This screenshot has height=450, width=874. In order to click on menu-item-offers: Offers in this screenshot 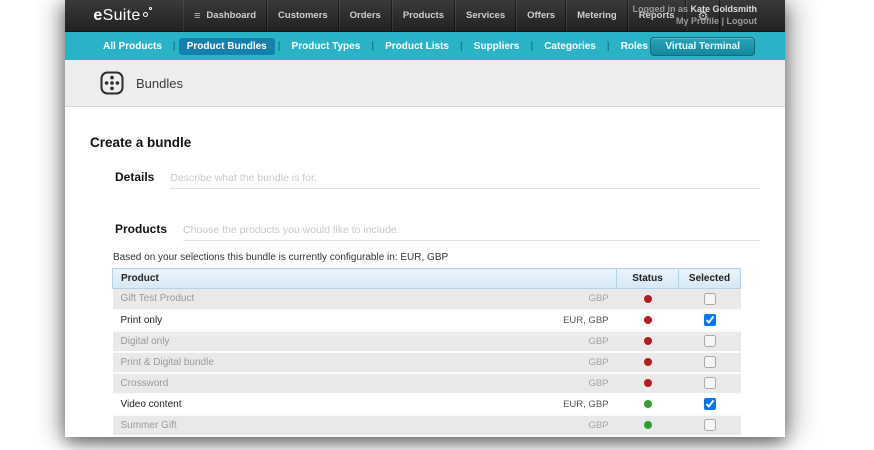, I will do `click(541, 15)`.